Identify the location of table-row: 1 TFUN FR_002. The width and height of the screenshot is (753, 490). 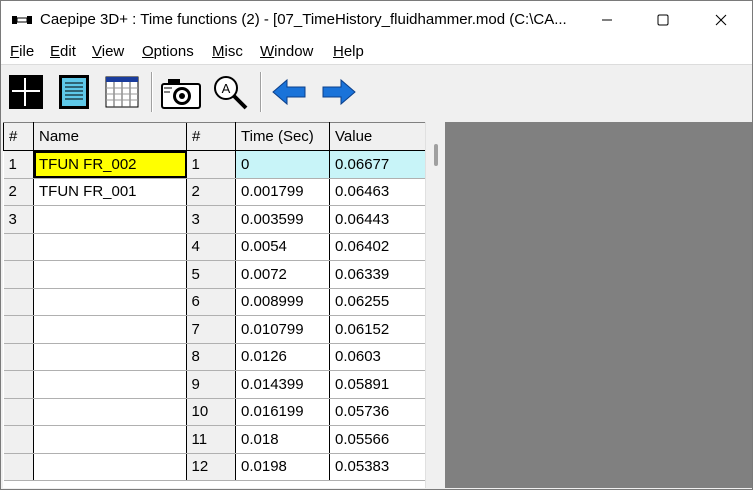
(95, 164).